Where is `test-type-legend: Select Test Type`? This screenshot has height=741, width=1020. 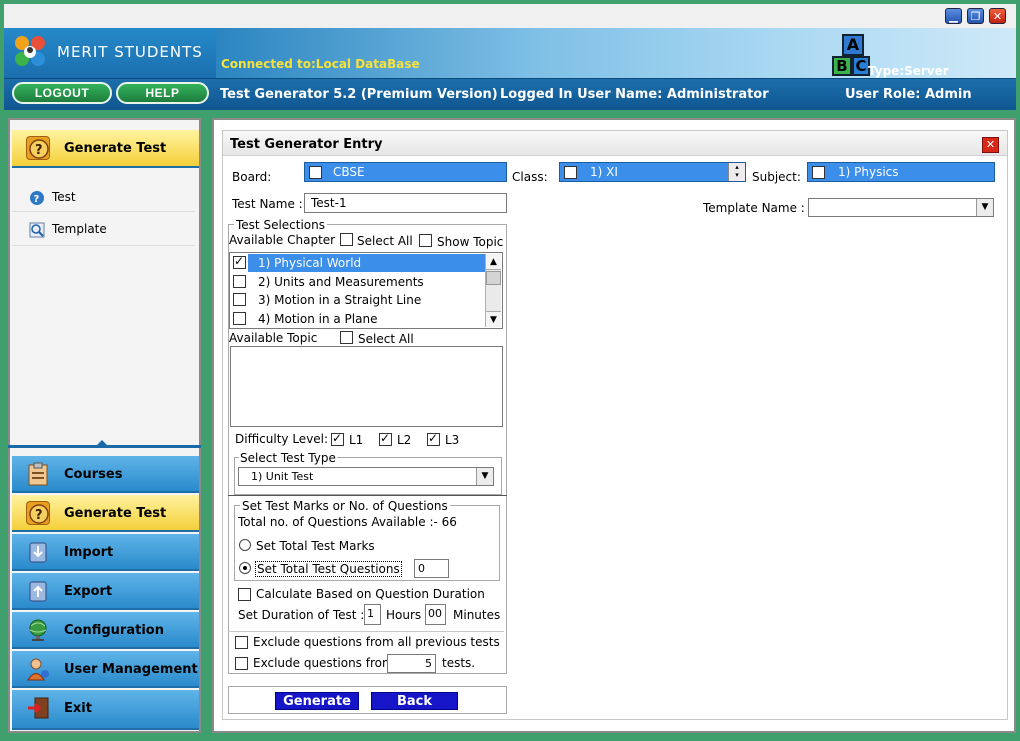
test-type-legend: Select Test Type is located at coordinates (288, 458).